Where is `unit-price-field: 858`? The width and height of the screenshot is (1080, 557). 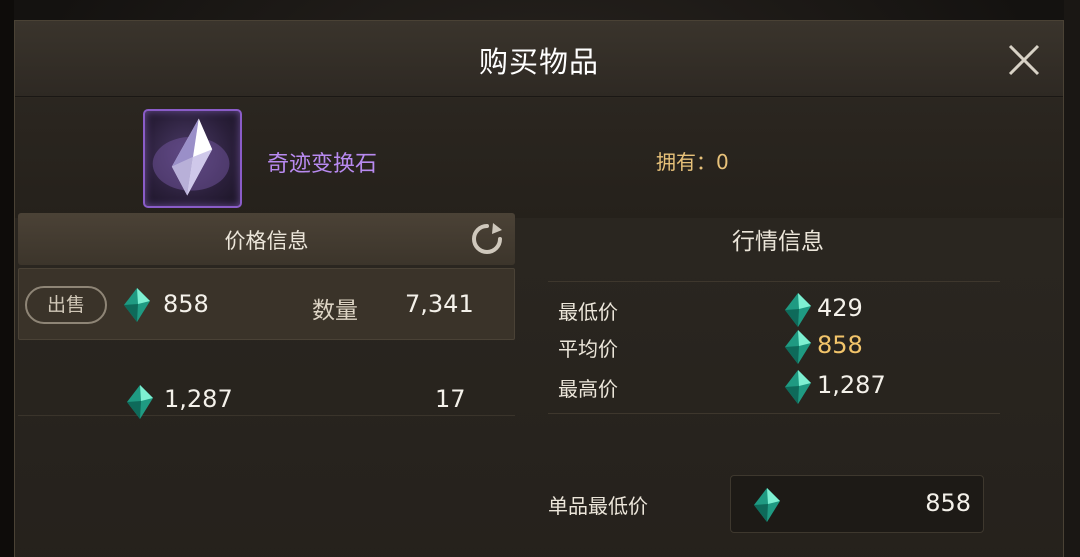
unit-price-field: 858 is located at coordinates (857, 504).